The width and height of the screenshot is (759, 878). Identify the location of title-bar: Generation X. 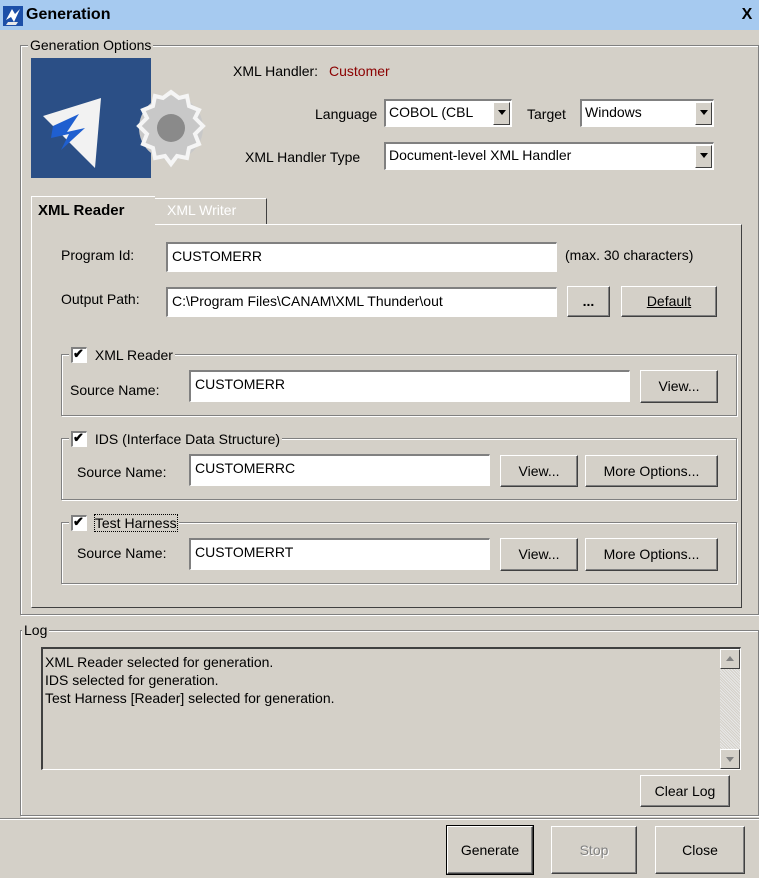
(379, 15).